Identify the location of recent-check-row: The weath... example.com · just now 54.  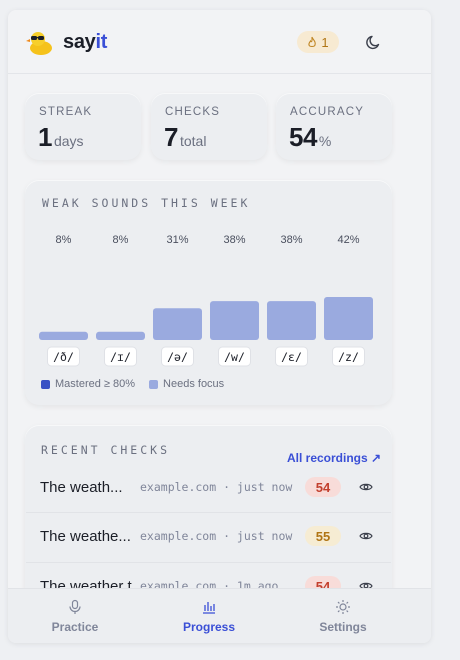
(212, 487).